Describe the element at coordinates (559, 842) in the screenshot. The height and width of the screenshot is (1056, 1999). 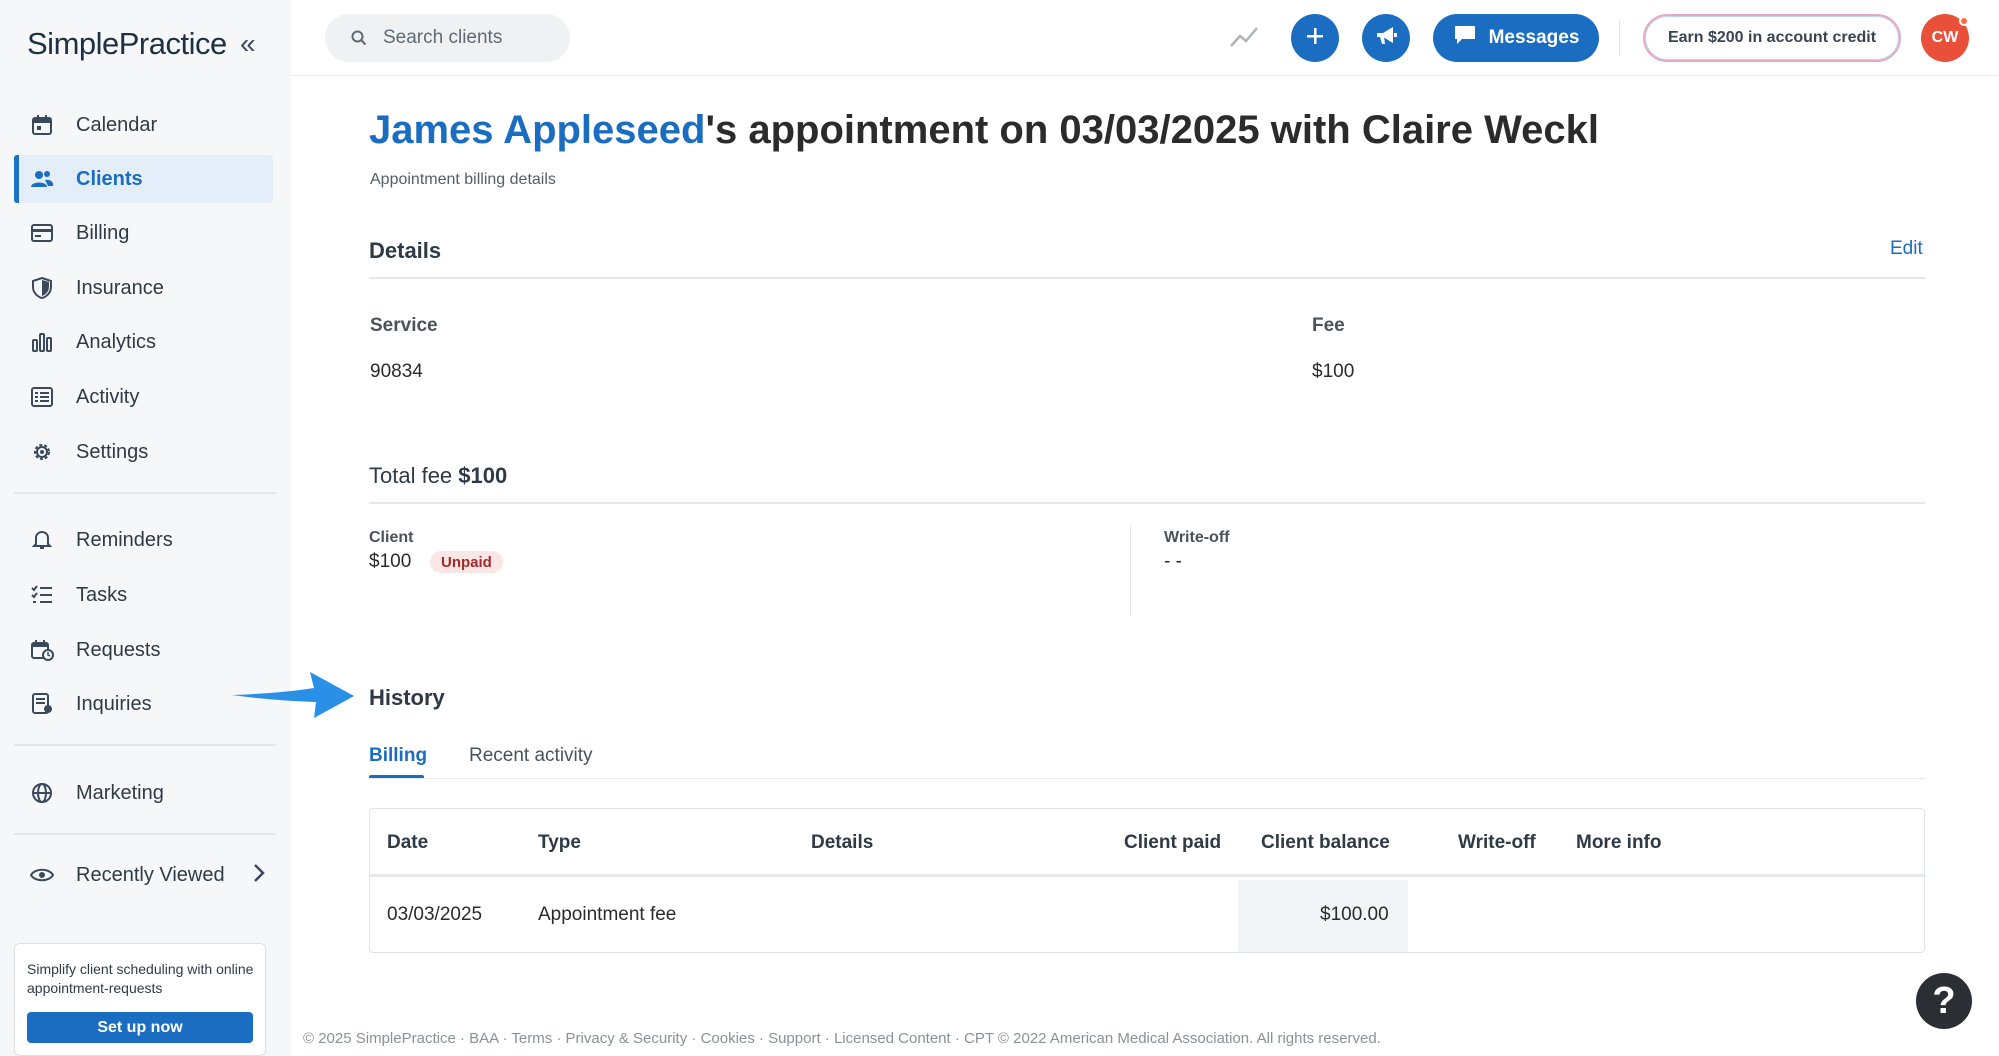
I see `column-header-type: Type` at that location.